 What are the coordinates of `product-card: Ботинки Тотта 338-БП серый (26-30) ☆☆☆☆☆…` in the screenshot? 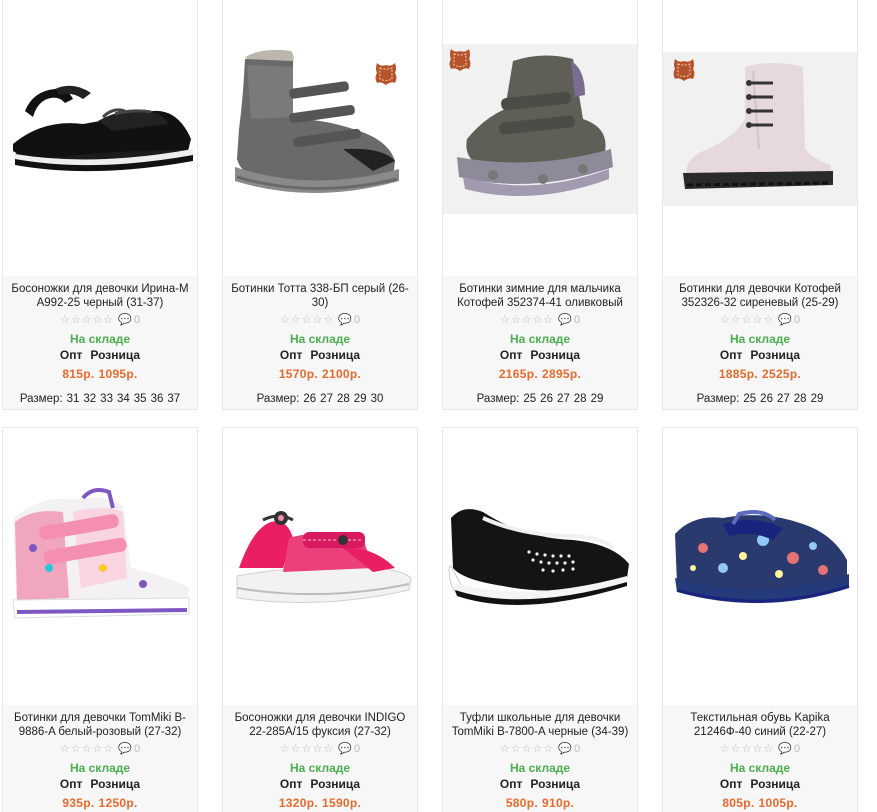 It's located at (320, 205).